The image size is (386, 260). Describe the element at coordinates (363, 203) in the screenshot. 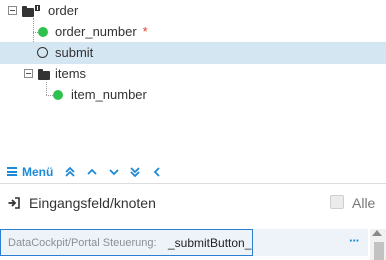

I see `all-checkbox-label: Alle` at that location.